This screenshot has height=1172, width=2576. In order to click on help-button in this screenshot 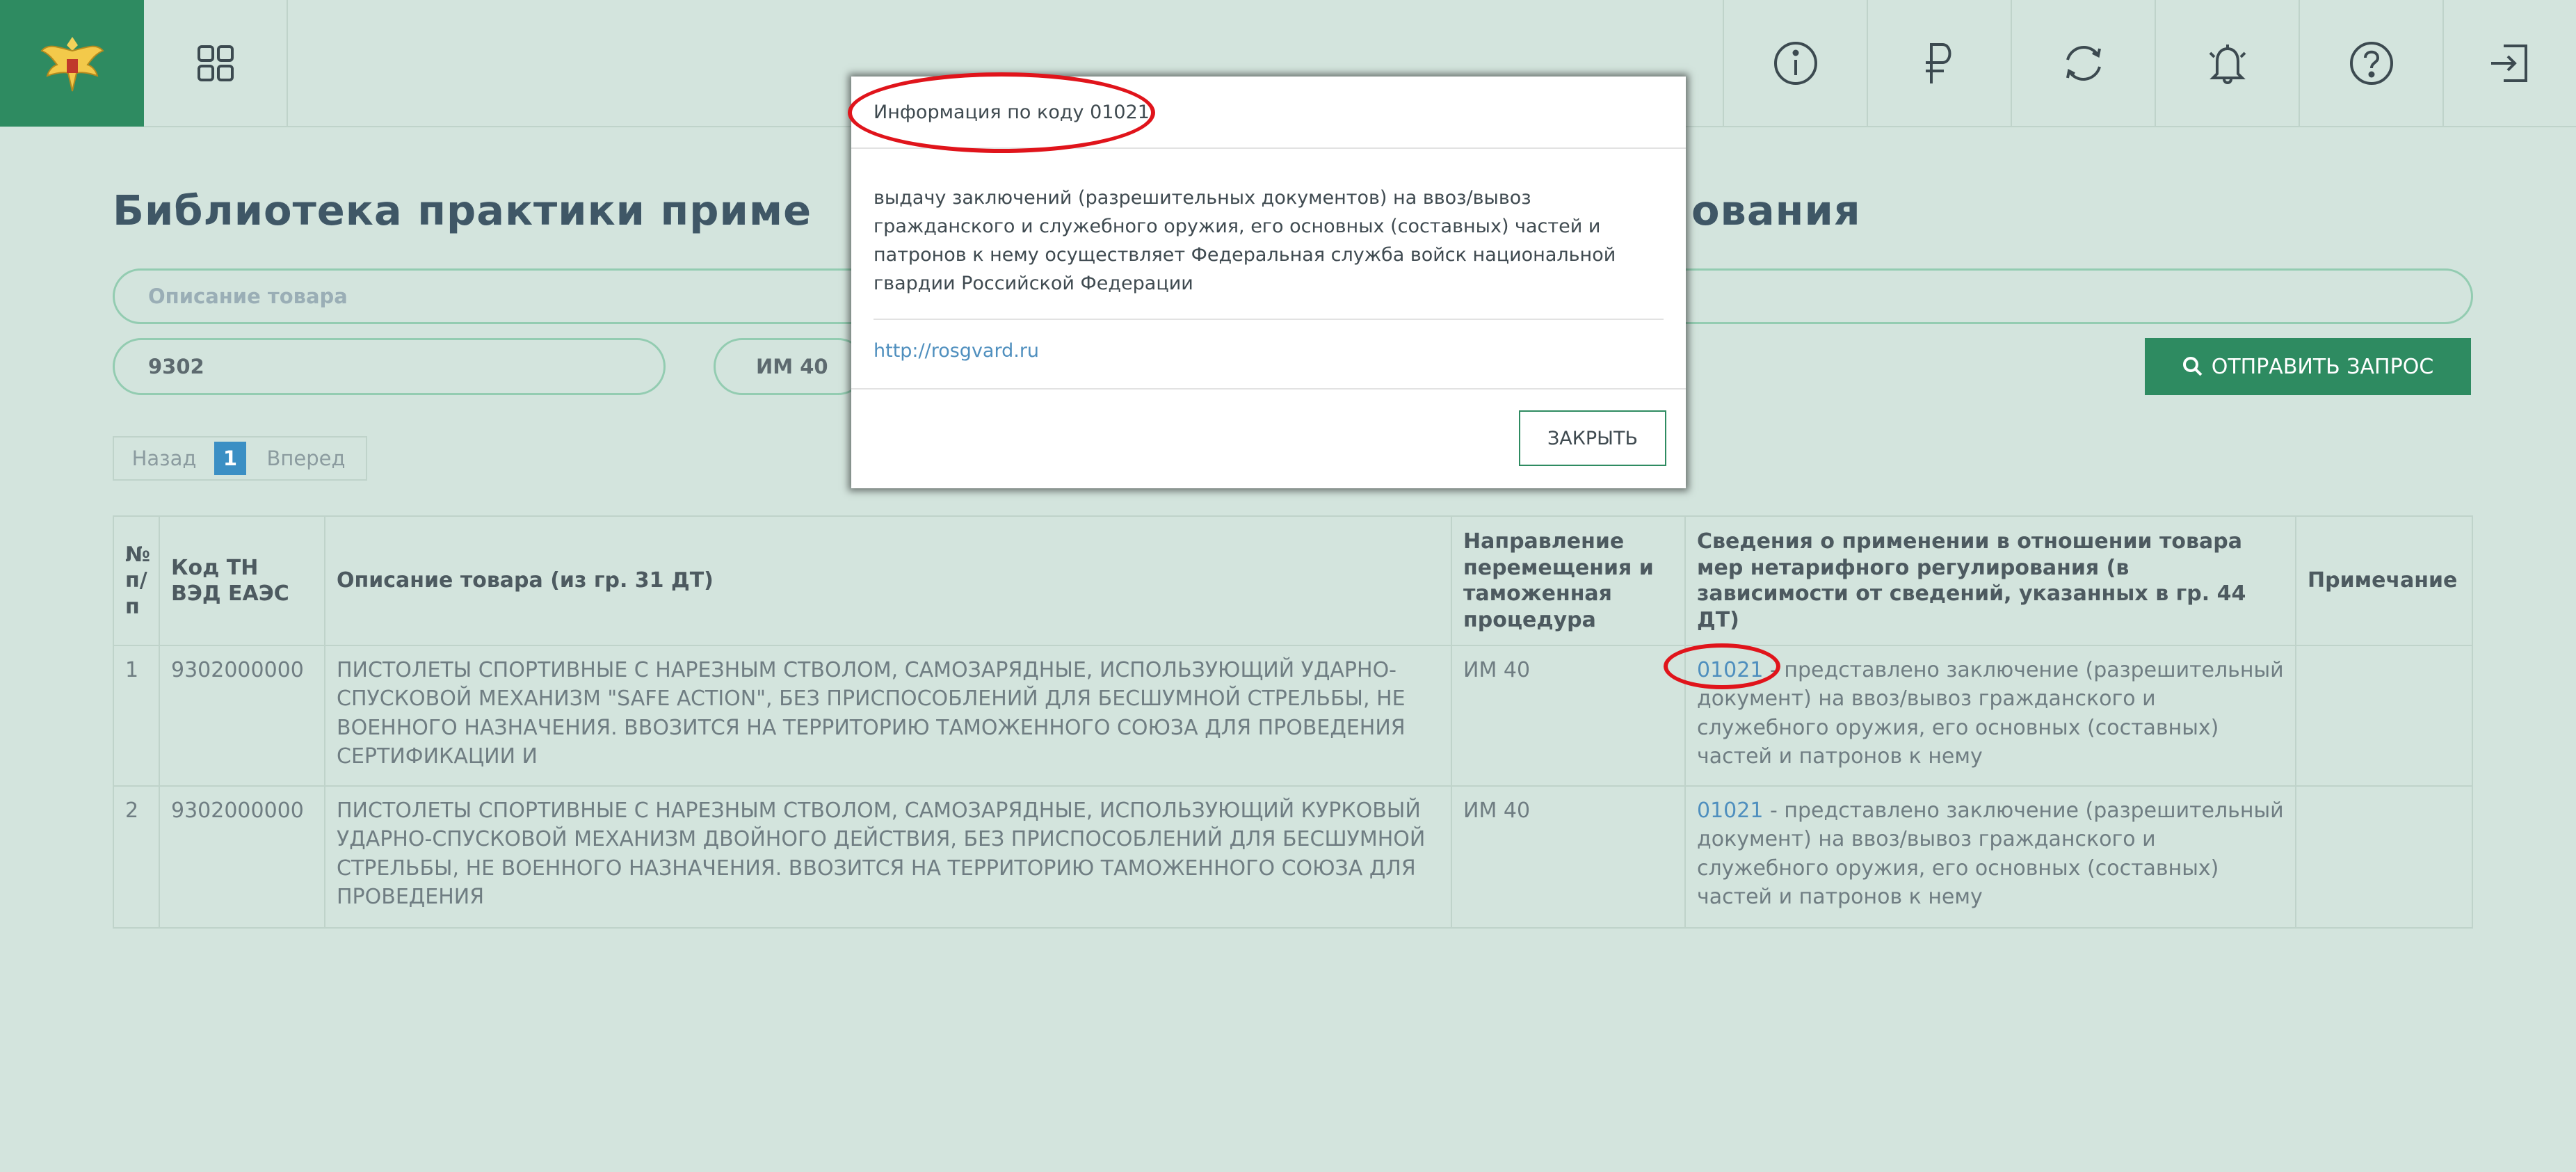, I will do `click(2370, 63)`.